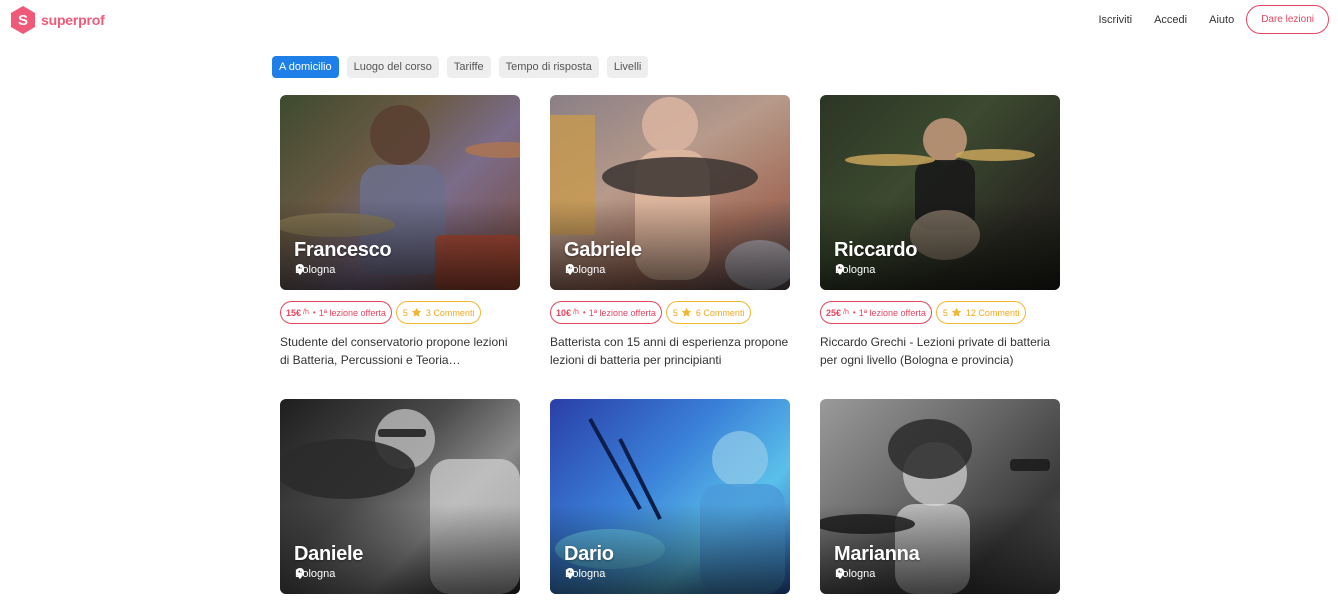 The width and height of the screenshot is (1338, 603). I want to click on teacher-card: Marianna Bologna, so click(940, 496).